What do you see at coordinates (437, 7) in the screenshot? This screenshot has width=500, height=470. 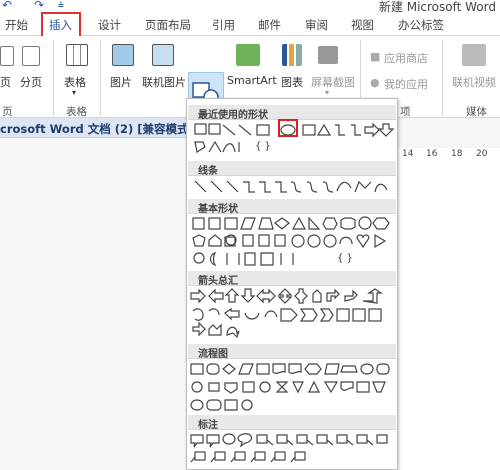 I see `window-title: 新建 Microsoft Word` at bounding box center [437, 7].